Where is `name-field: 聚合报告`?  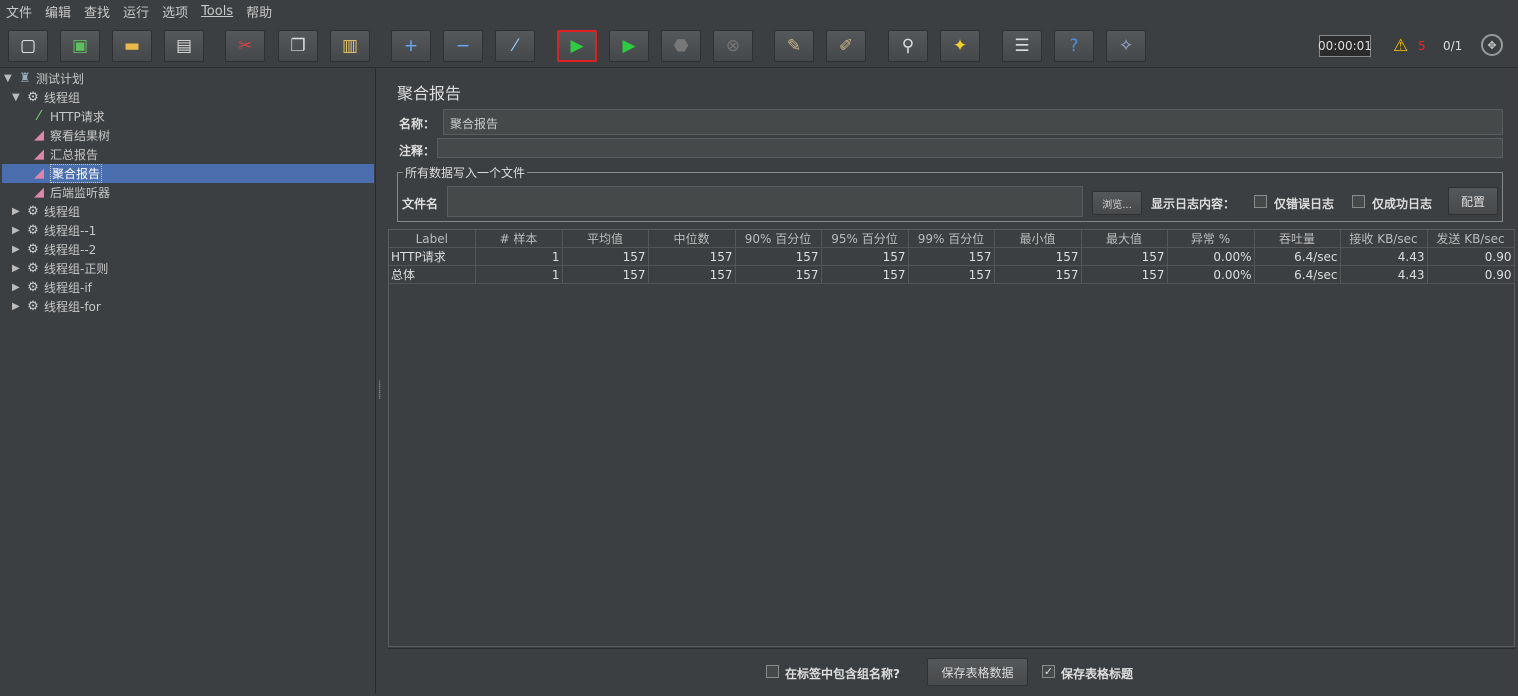 name-field: 聚合报告 is located at coordinates (973, 122).